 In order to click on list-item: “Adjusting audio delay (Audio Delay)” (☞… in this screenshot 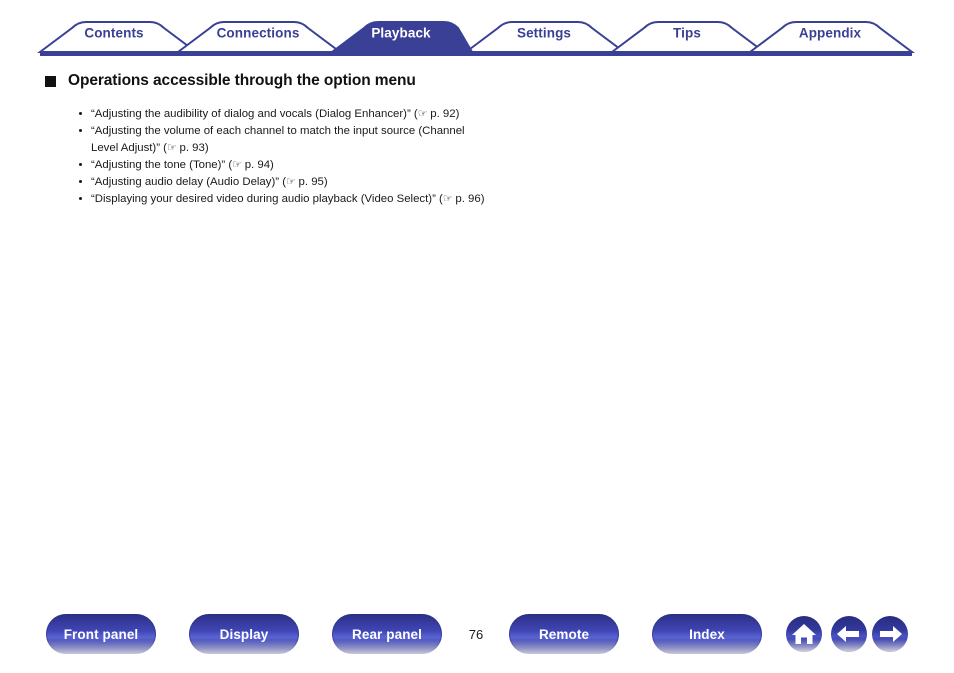, I will do `click(284, 182)`.